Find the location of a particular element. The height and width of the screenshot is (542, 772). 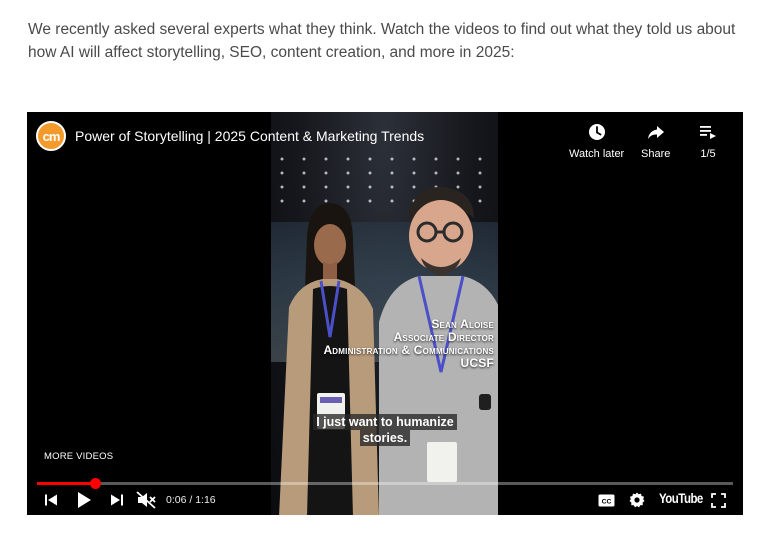

playlist-button: 1/5 is located at coordinates (708, 141).